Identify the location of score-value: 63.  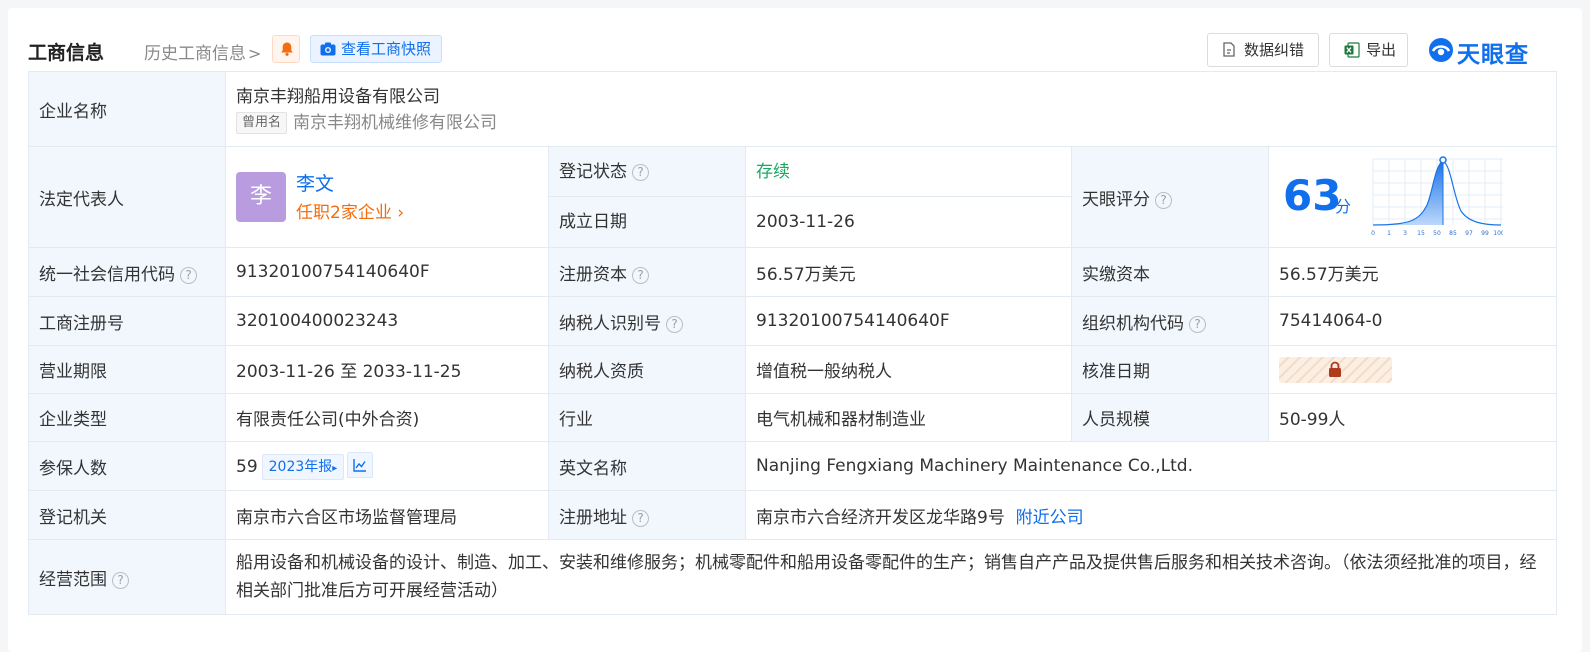
(1312, 195).